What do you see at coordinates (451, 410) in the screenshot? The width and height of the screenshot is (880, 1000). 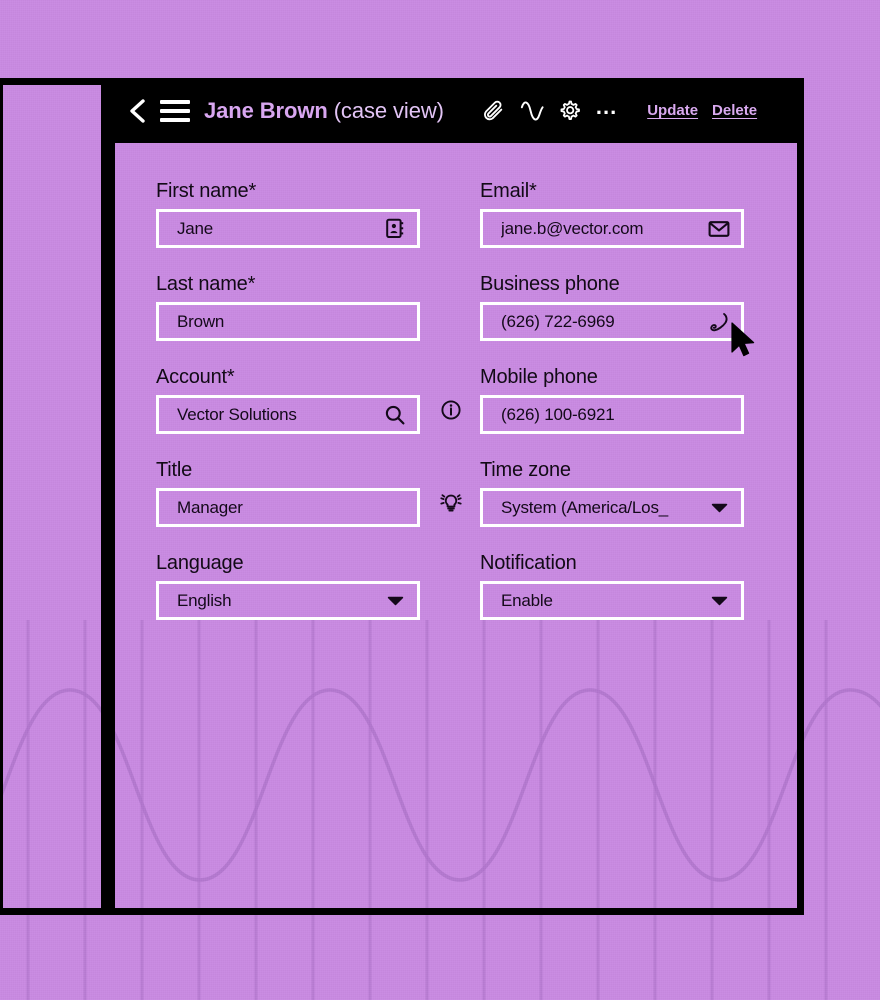 I see `info-icon` at bounding box center [451, 410].